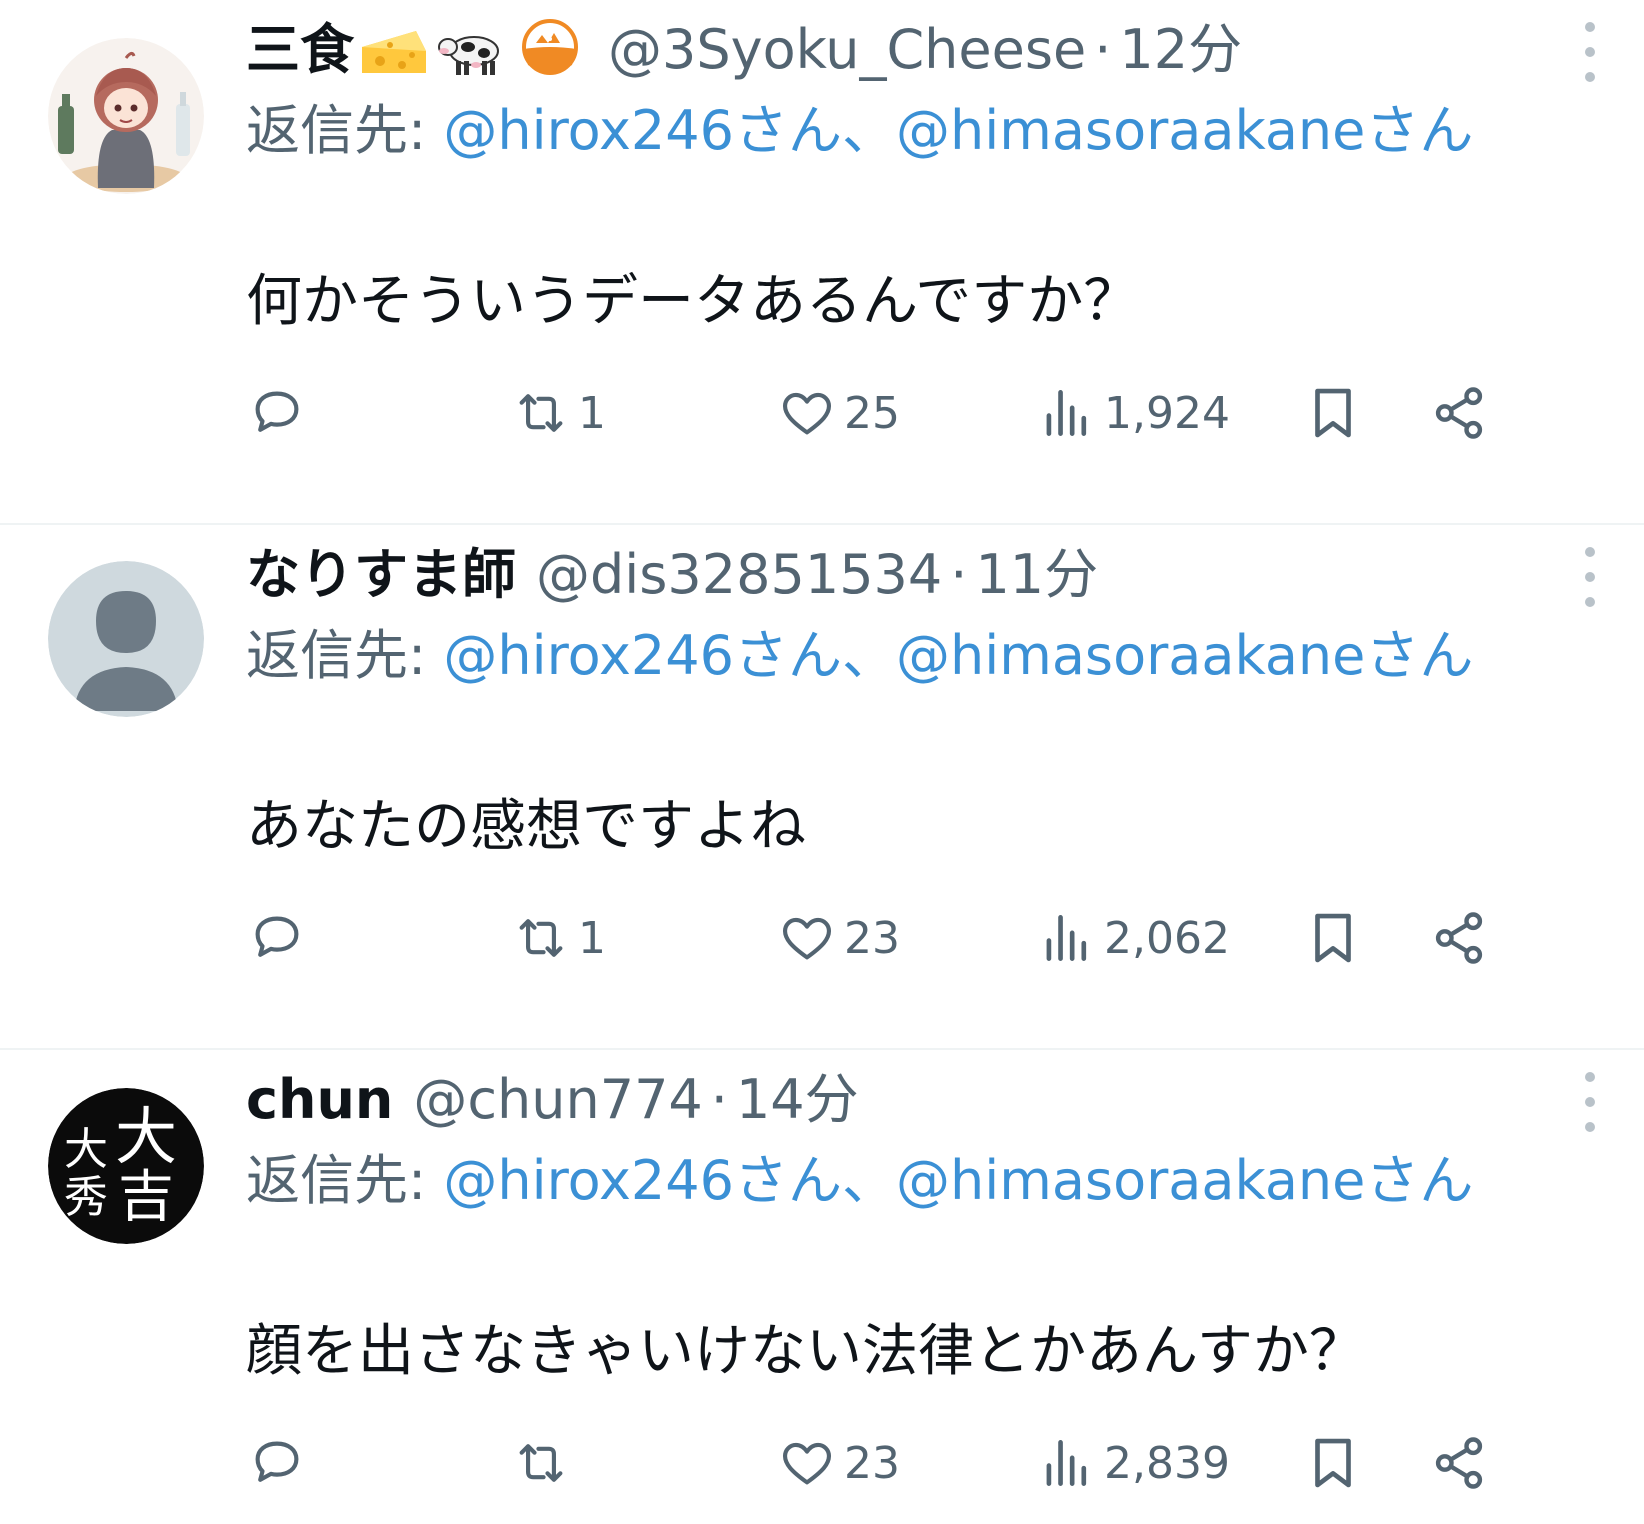 Image resolution: width=1644 pixels, height=1524 pixels. I want to click on timestamp: 12分, so click(1180, 50).